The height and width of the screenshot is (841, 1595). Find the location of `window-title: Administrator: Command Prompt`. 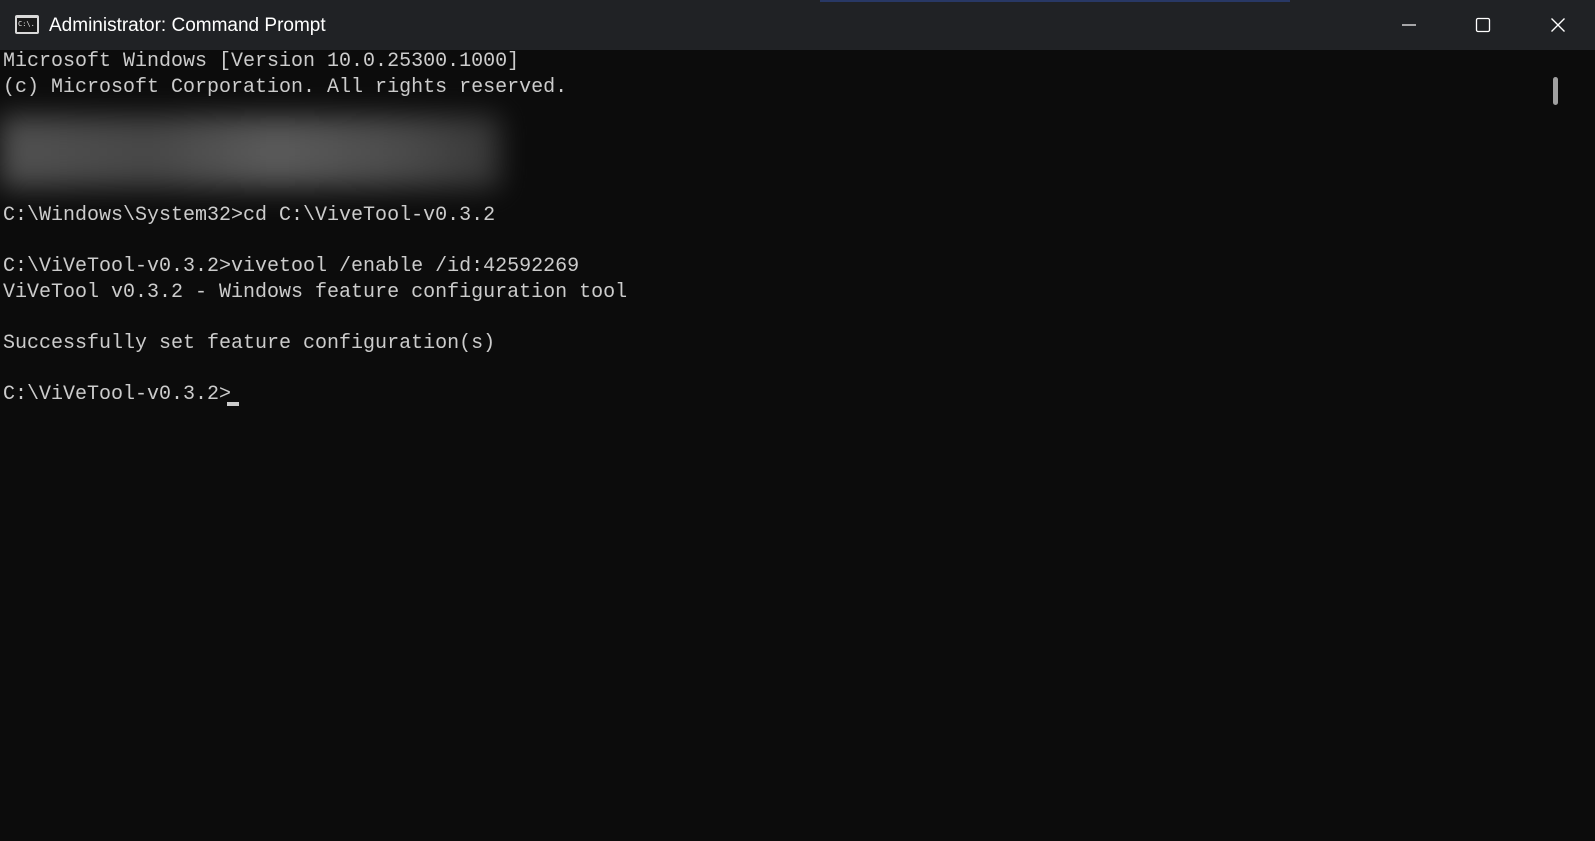

window-title: Administrator: Command Prompt is located at coordinates (187, 25).